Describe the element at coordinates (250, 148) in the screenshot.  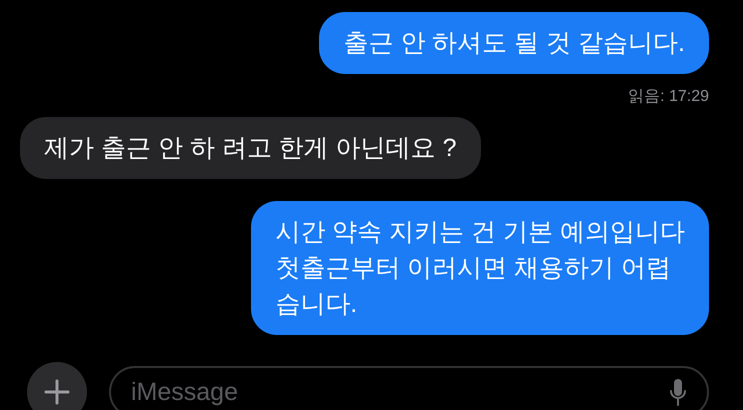
I see `received-message-bubble: 제가 출근 안 하 려고 한게 아닌데요 ?` at that location.